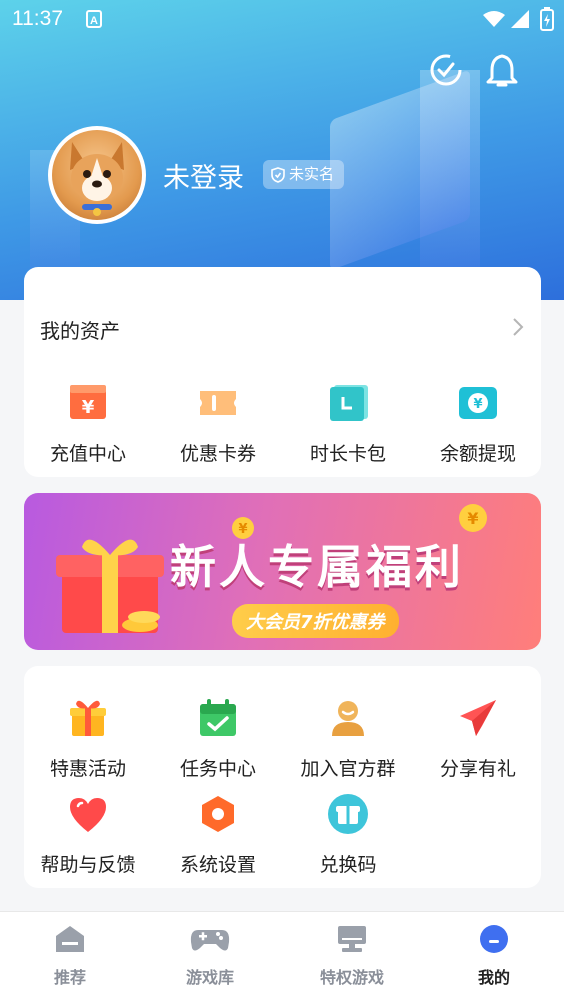  Describe the element at coordinates (278, 174) in the screenshot. I see `shield-icon` at that location.